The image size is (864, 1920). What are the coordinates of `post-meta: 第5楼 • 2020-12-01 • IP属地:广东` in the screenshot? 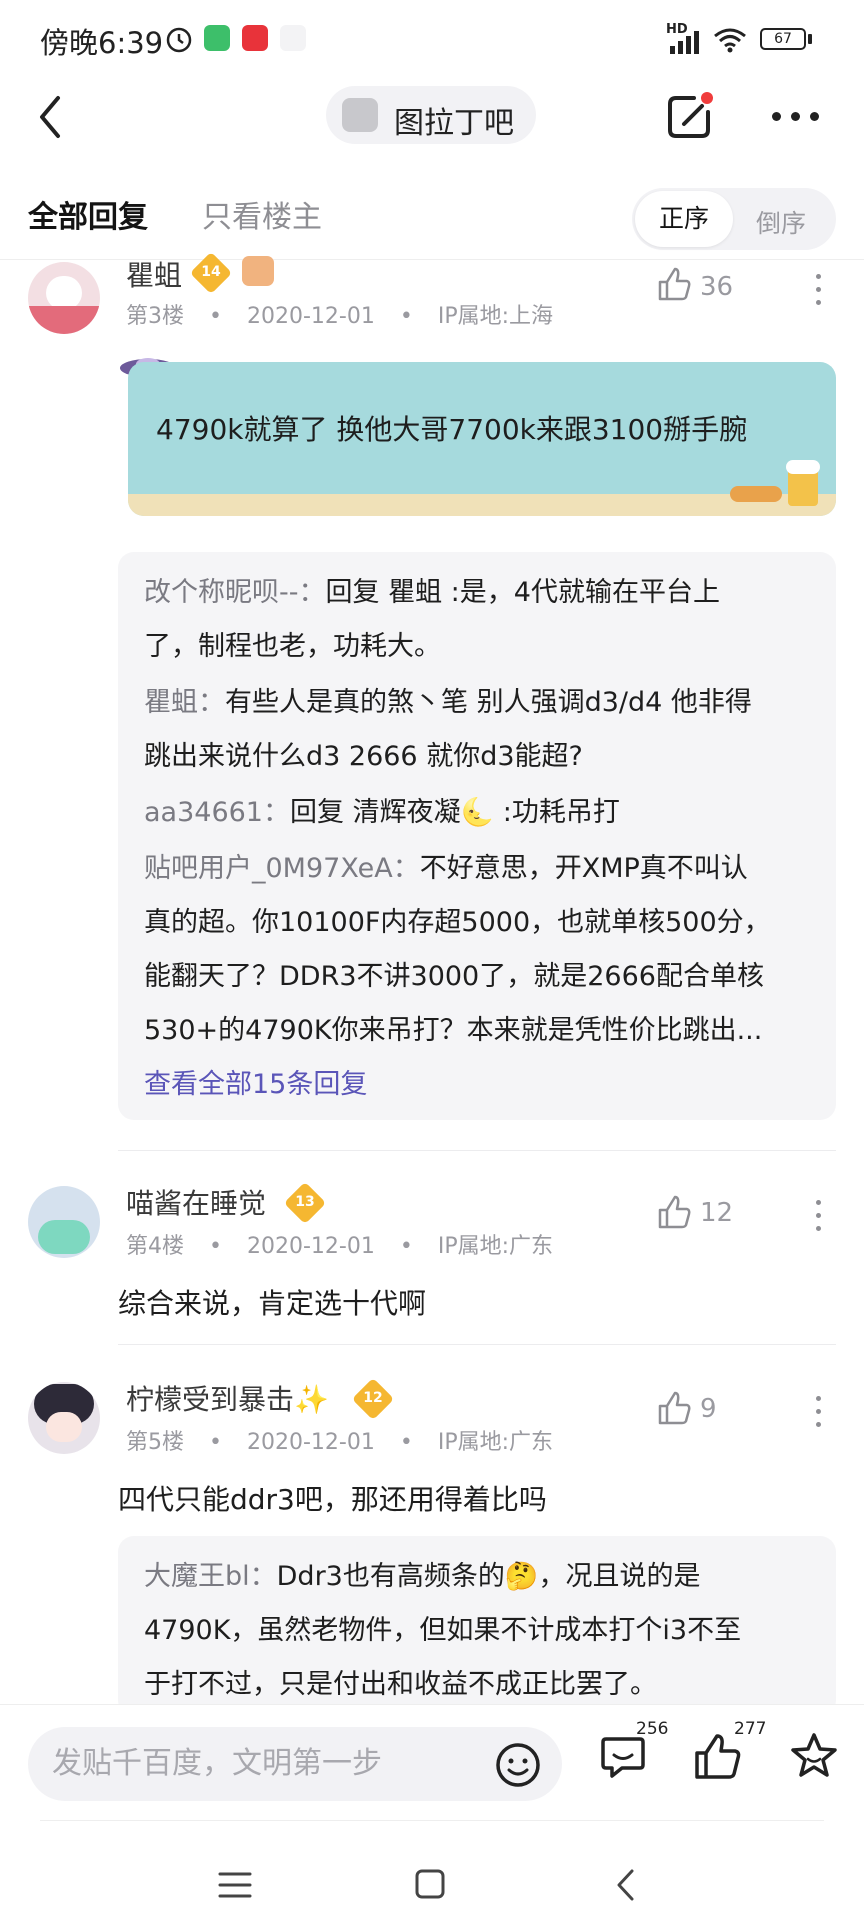 It's located at (339, 1442).